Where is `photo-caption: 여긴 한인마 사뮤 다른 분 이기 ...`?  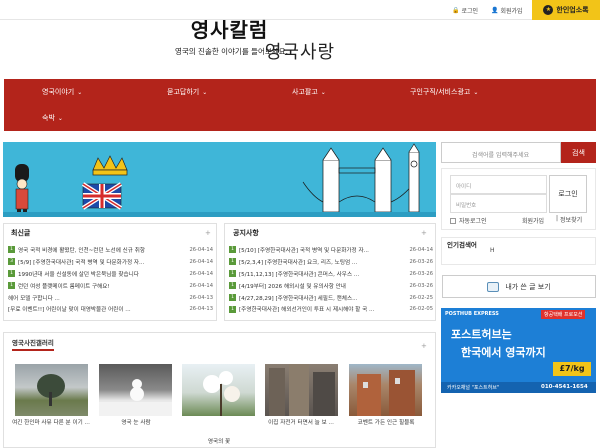
photo-caption: 여긴 한인마 사뮤 다른 분 이기 ... is located at coordinates (51, 423).